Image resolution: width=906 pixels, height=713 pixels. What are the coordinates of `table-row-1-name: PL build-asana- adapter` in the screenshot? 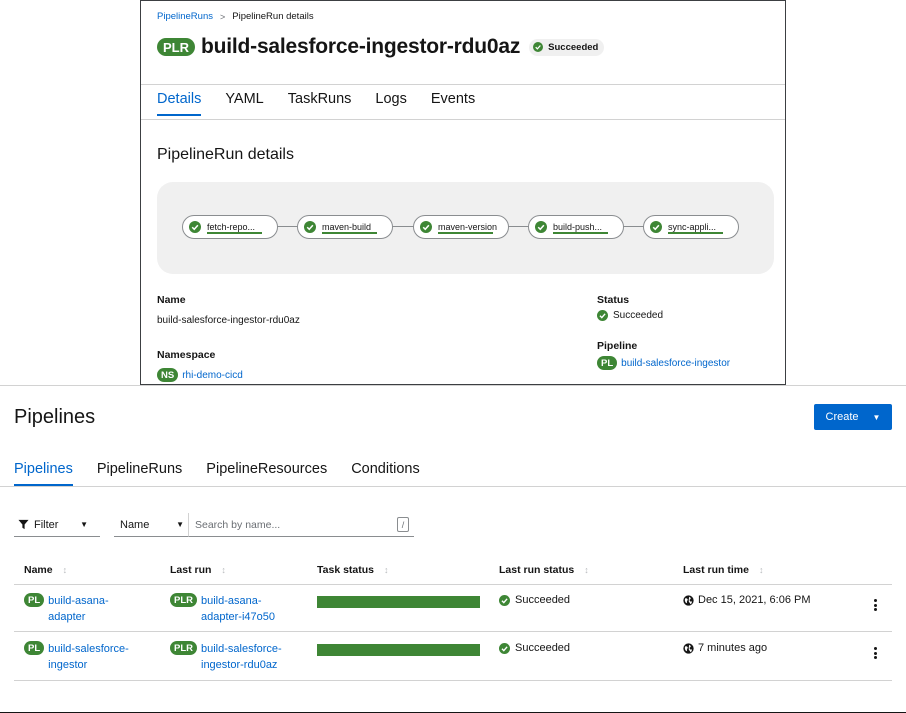 It's located at (66, 609).